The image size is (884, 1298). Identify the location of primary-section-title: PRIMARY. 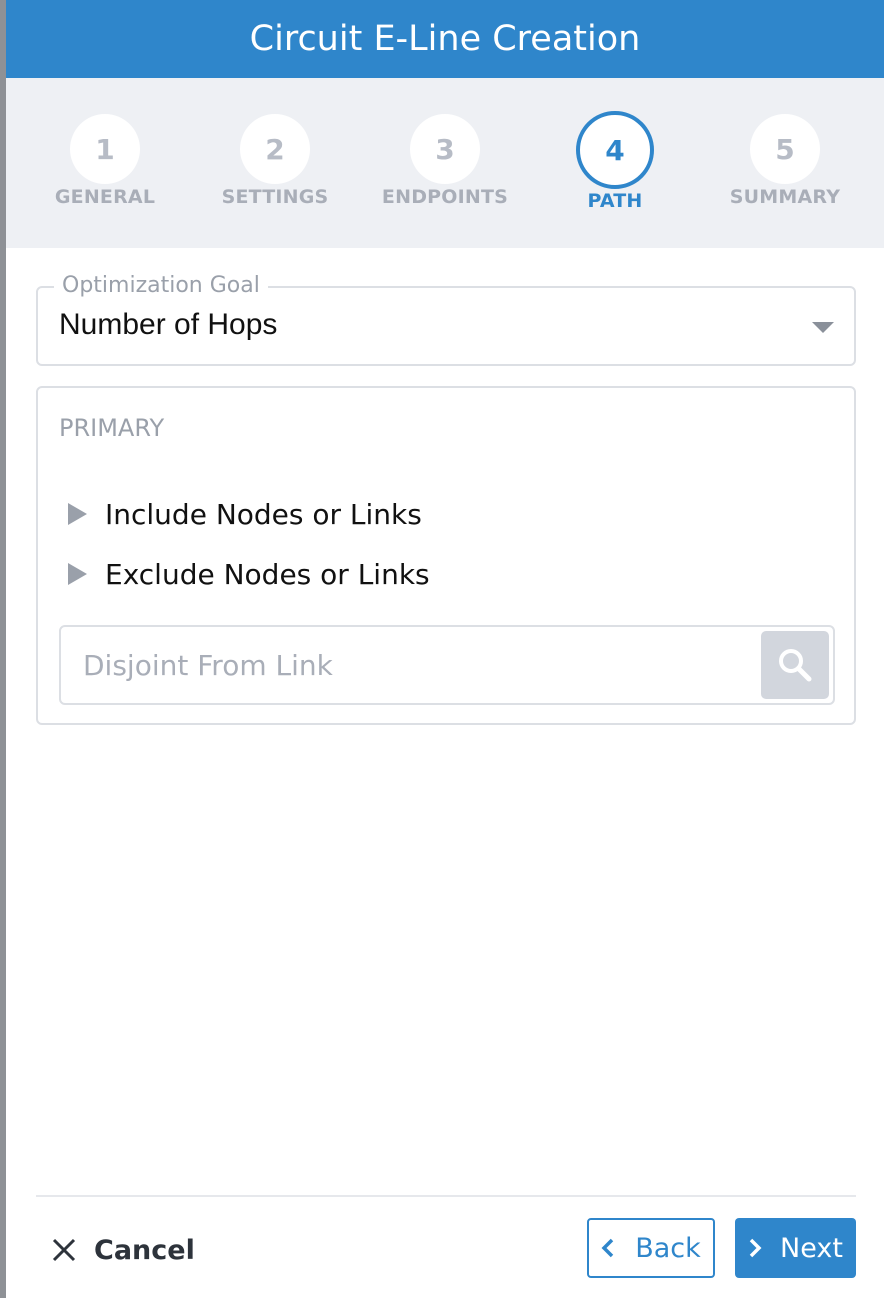
(112, 428).